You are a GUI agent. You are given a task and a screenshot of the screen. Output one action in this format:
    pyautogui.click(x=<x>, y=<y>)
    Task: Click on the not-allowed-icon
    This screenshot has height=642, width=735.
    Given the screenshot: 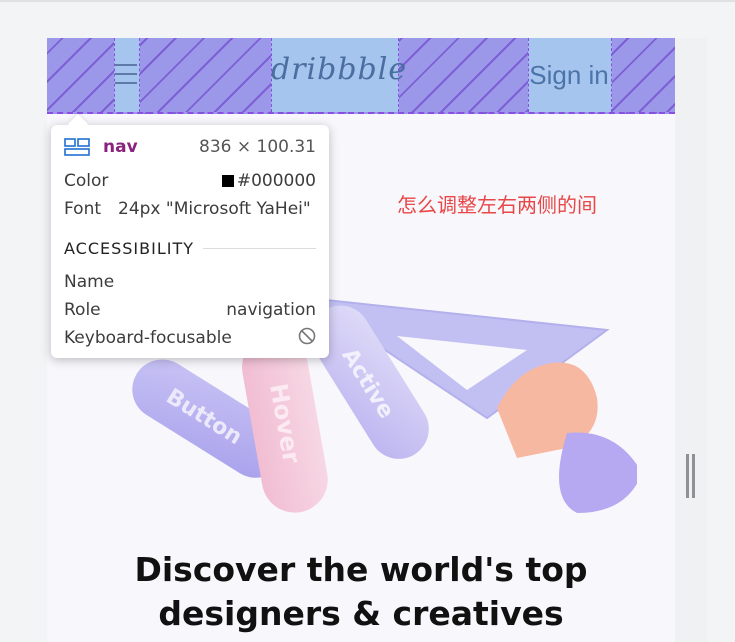 What is the action you would take?
    pyautogui.click(x=307, y=336)
    